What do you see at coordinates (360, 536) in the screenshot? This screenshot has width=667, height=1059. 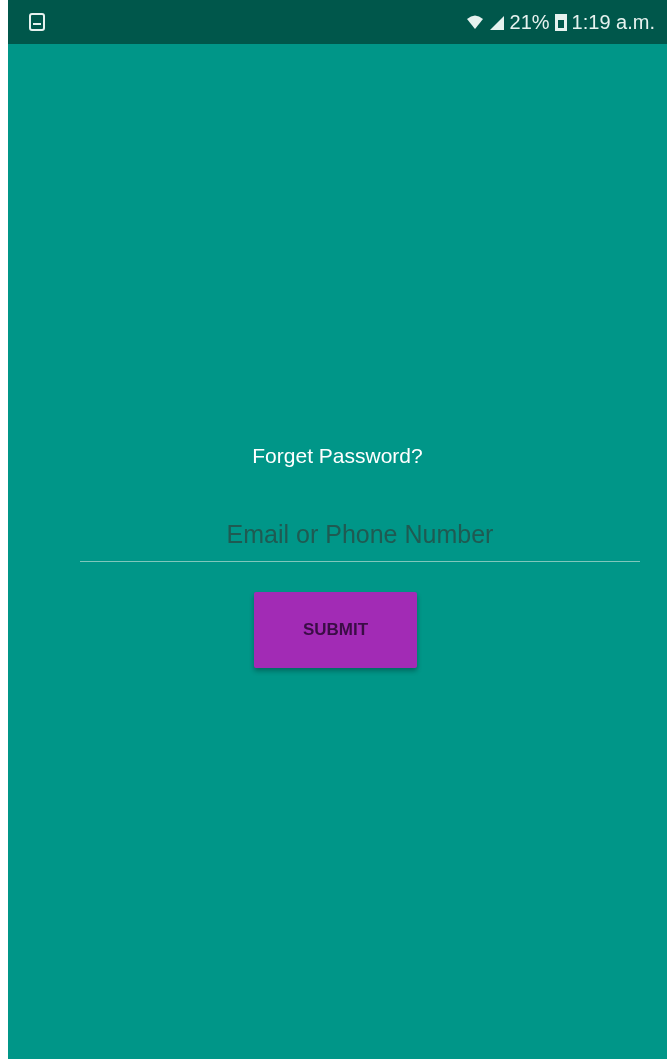 I see `email-phone-field: Email or Phone Number` at bounding box center [360, 536].